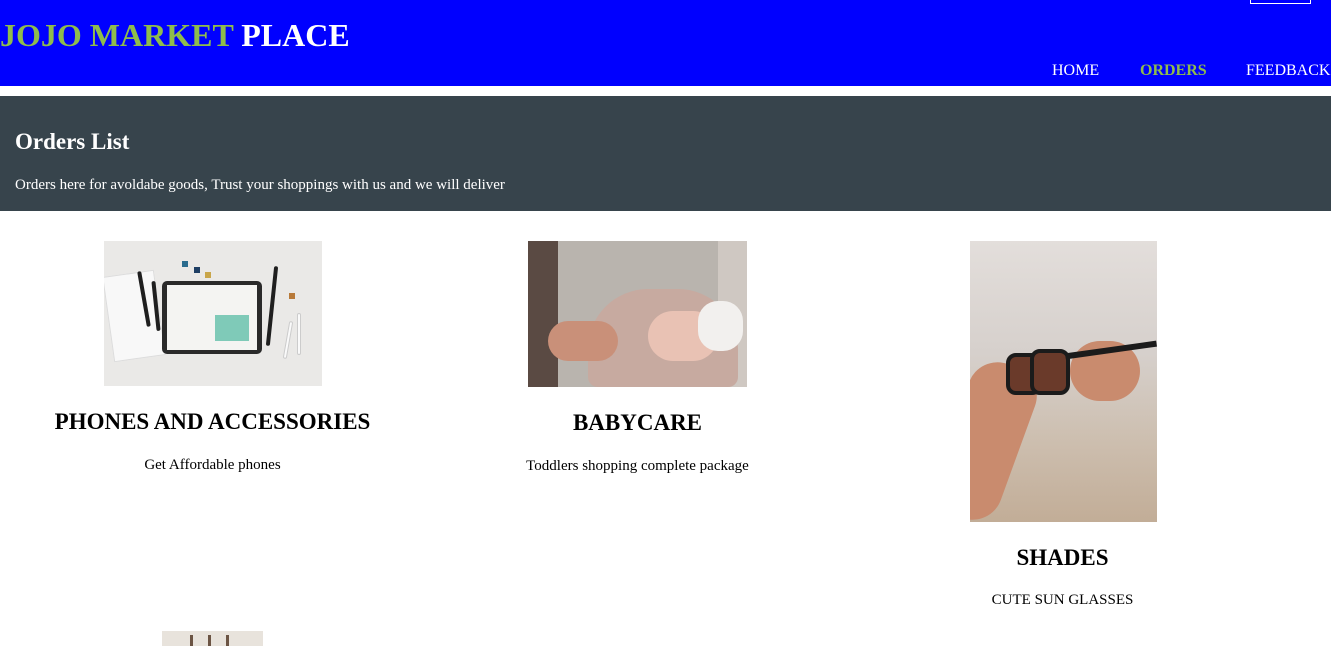  I want to click on product-title: PHONES AND ACCESSORIES, so click(212, 421).